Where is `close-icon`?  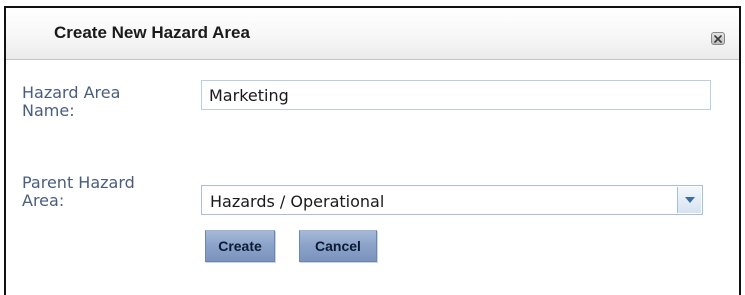 close-icon is located at coordinates (718, 38).